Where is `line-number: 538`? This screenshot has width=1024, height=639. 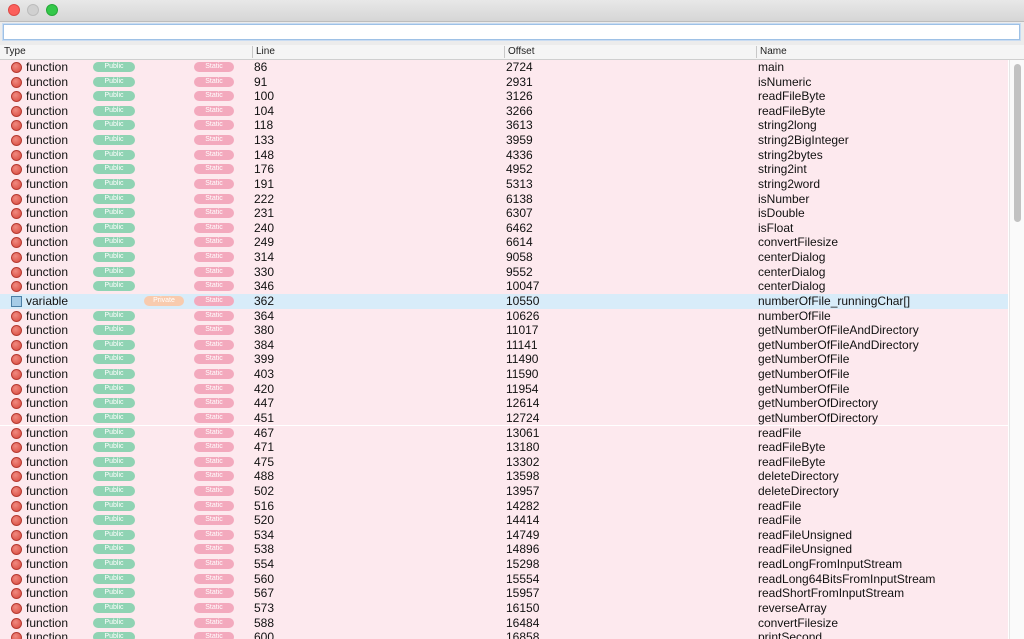 line-number: 538 is located at coordinates (264, 549).